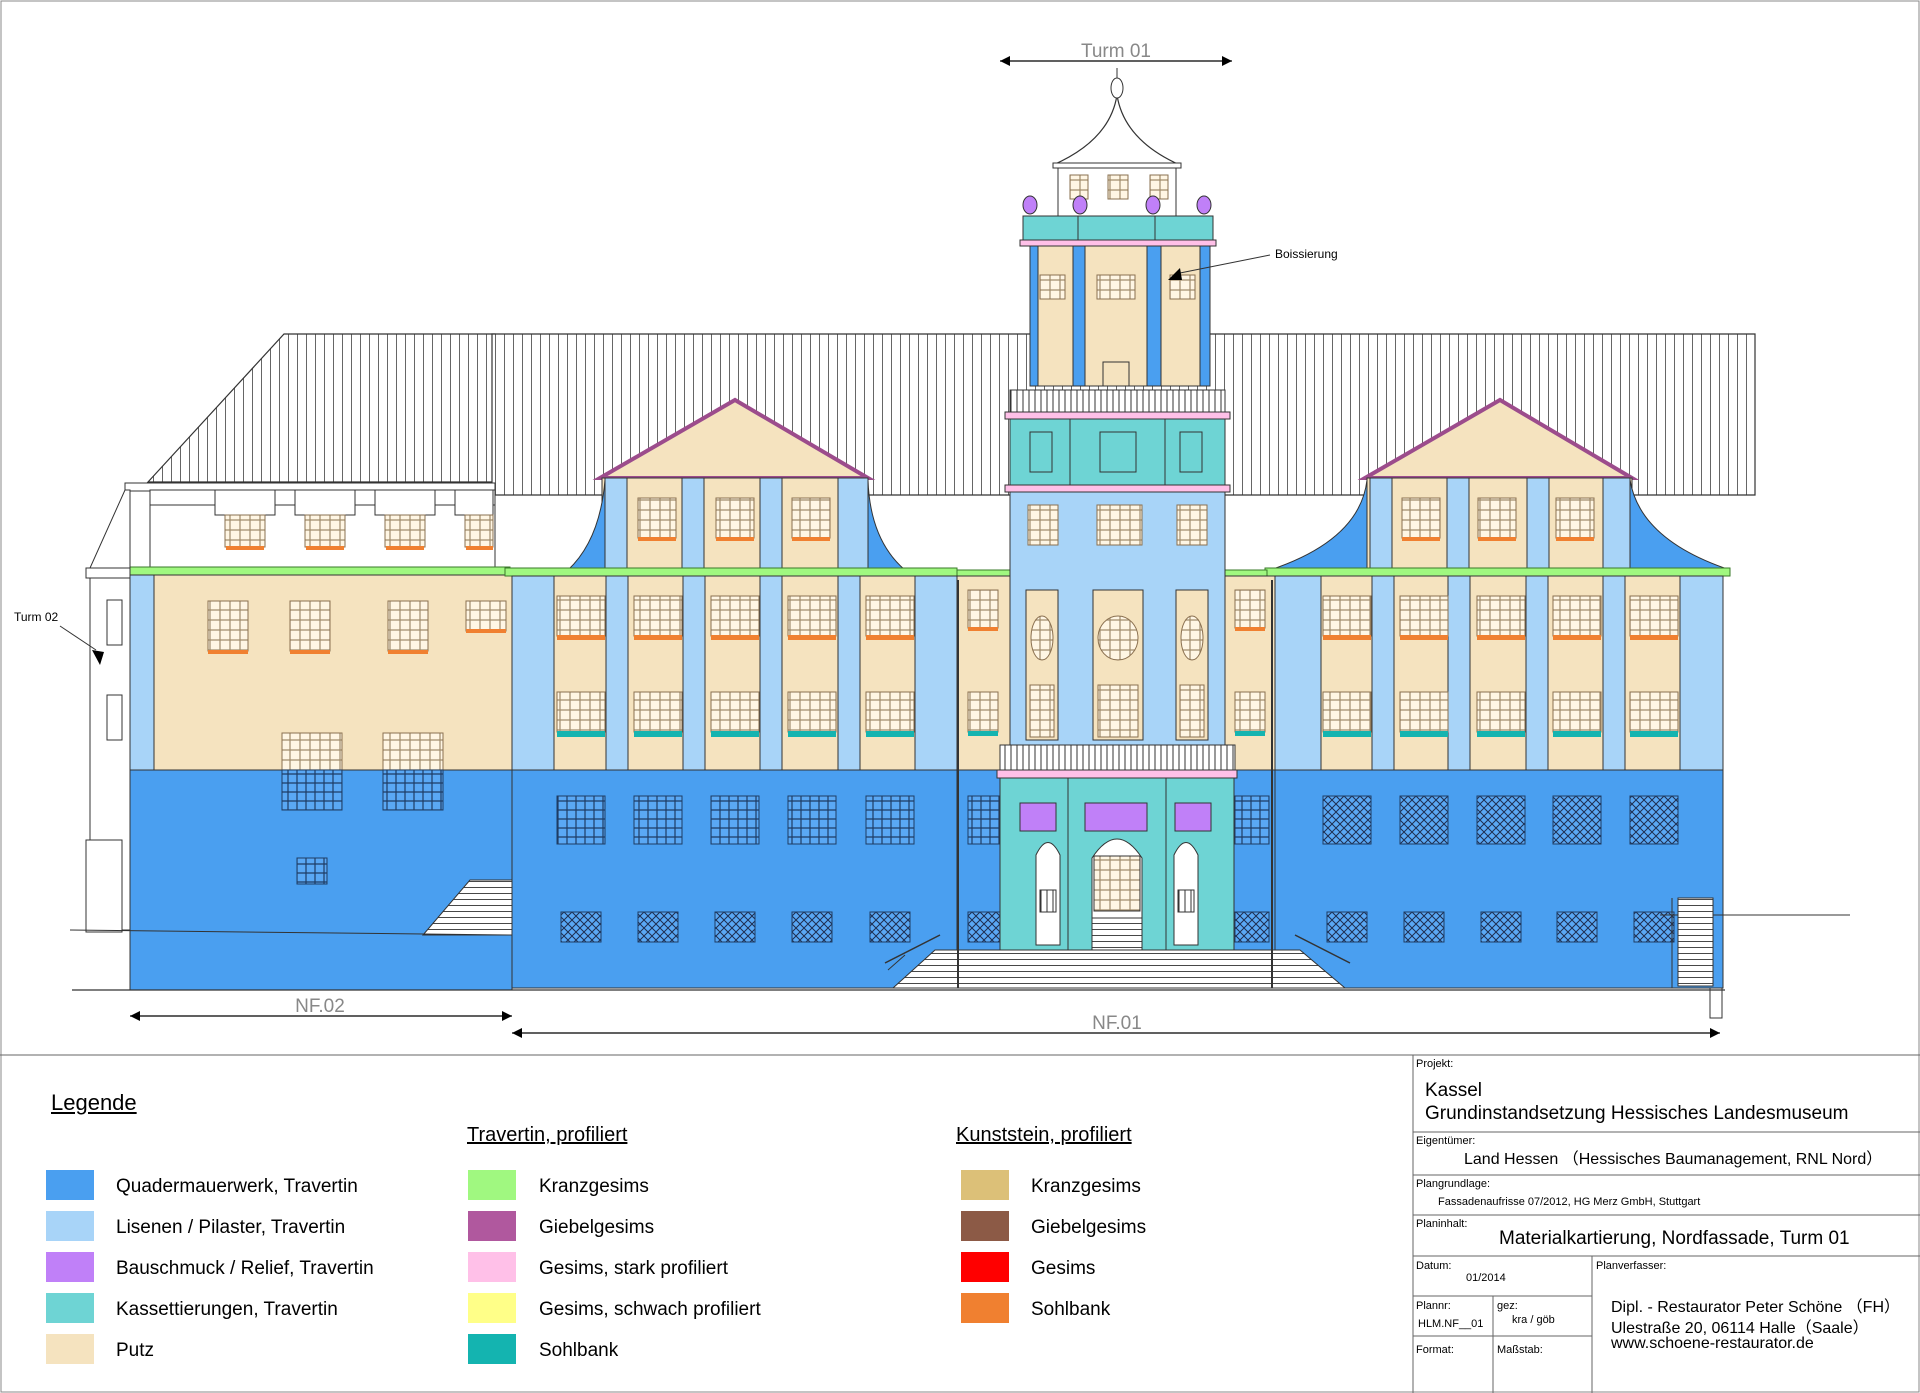 This screenshot has width=1920, height=1393. Describe the element at coordinates (320, 1006) in the screenshot. I see `dimension-label-nf02: NF.02` at that location.